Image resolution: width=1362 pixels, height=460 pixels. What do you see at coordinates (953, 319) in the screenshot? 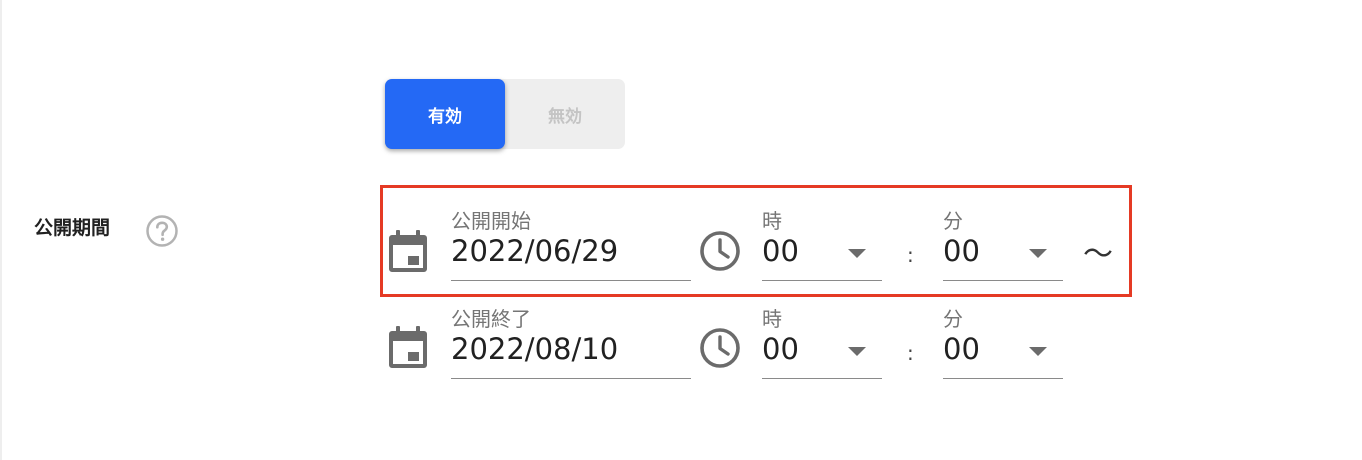
I see `end-minute-label: 分` at bounding box center [953, 319].